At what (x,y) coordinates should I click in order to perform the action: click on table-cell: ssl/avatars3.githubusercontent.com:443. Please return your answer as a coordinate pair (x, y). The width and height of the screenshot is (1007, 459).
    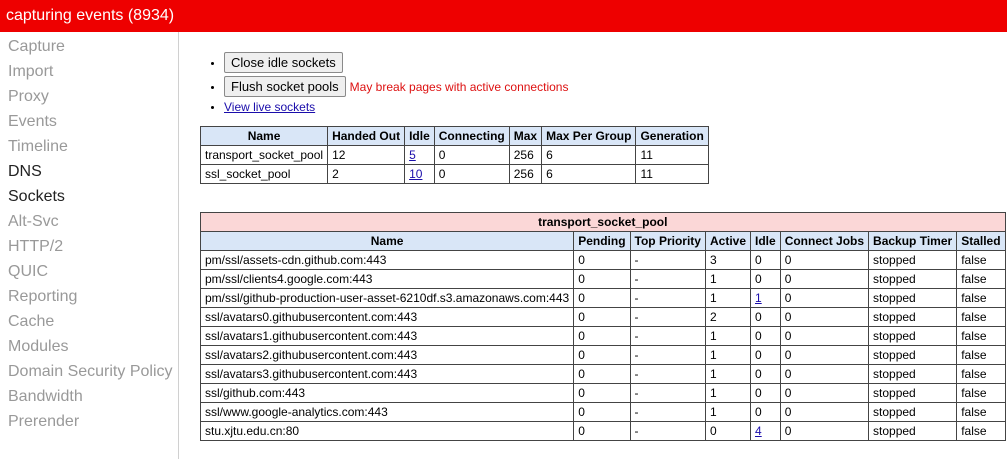
    Looking at the image, I should click on (387, 374).